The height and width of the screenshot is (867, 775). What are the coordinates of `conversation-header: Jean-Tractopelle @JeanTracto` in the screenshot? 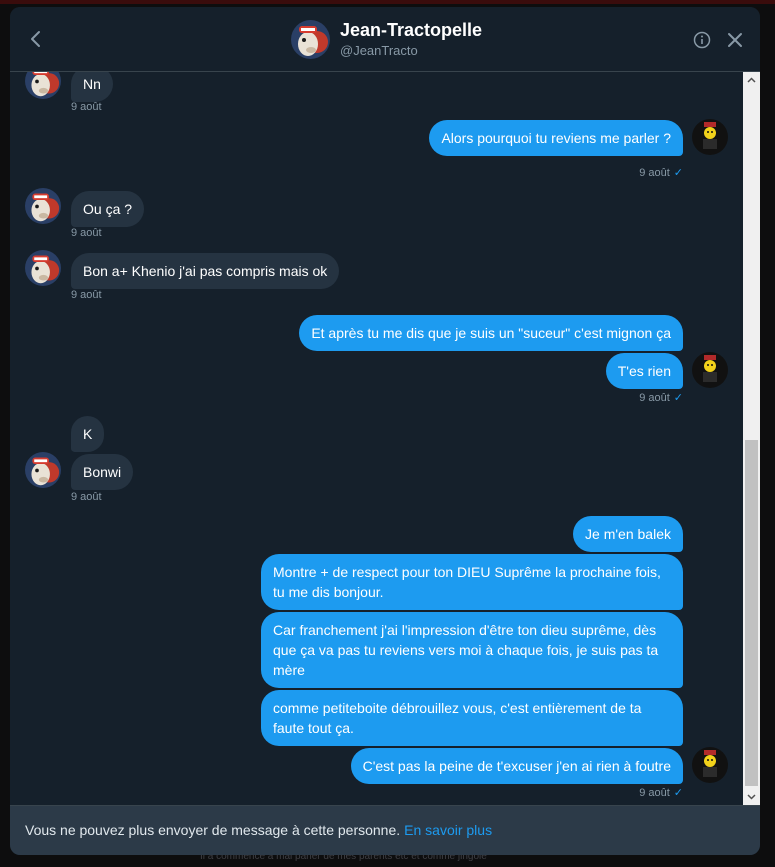 It's located at (385, 39).